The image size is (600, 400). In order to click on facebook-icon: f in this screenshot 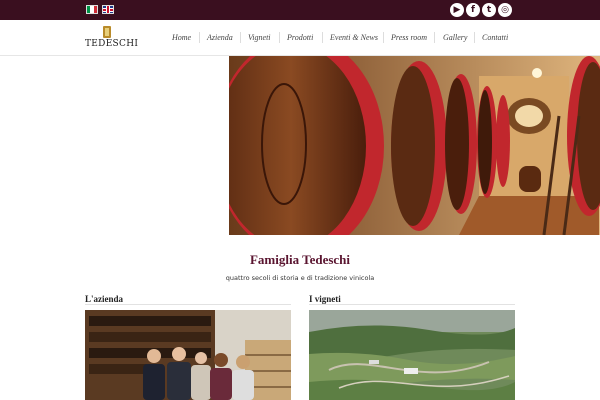, I will do `click(473, 10)`.